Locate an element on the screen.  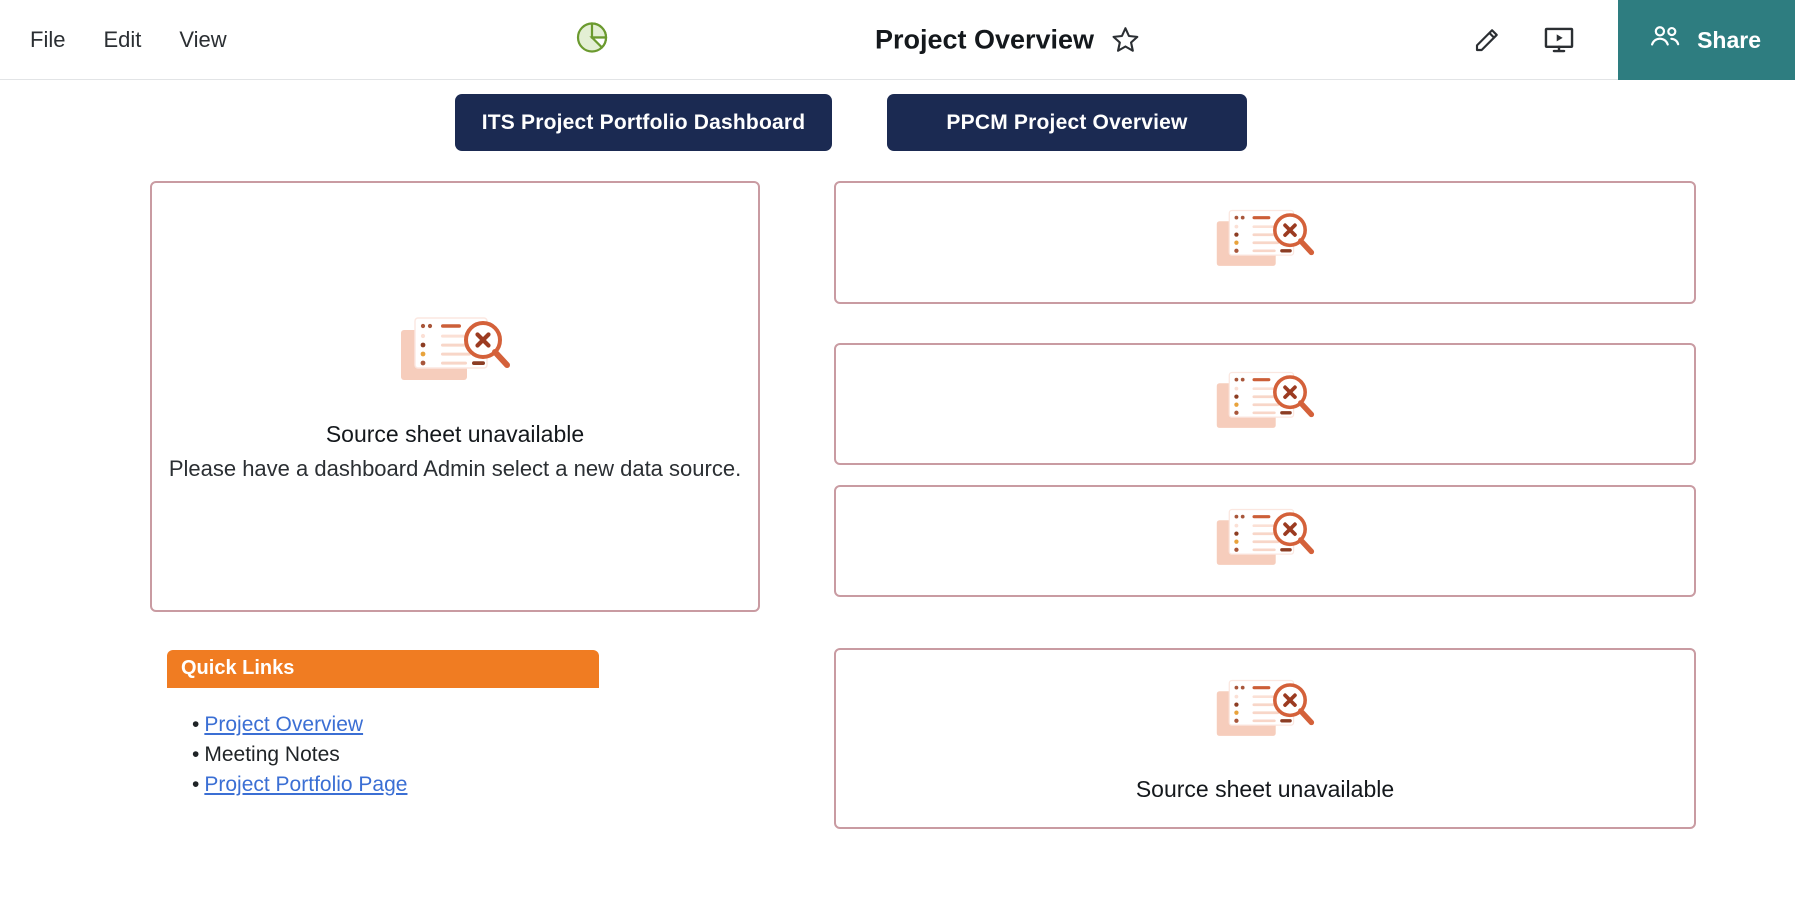
share-button: Share is located at coordinates (1706, 40).